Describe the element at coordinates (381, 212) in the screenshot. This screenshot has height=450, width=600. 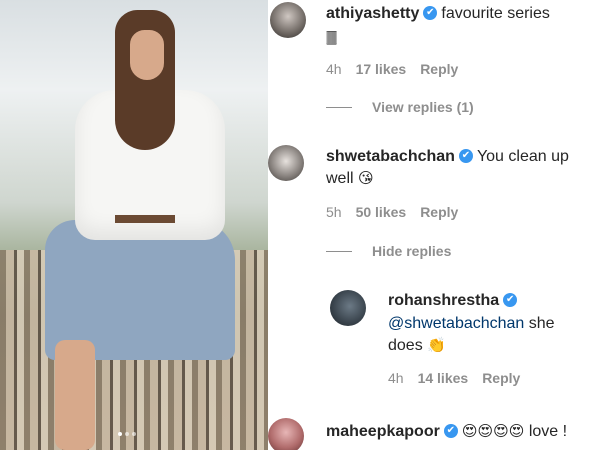
I see `like-count: 50 likes` at that location.